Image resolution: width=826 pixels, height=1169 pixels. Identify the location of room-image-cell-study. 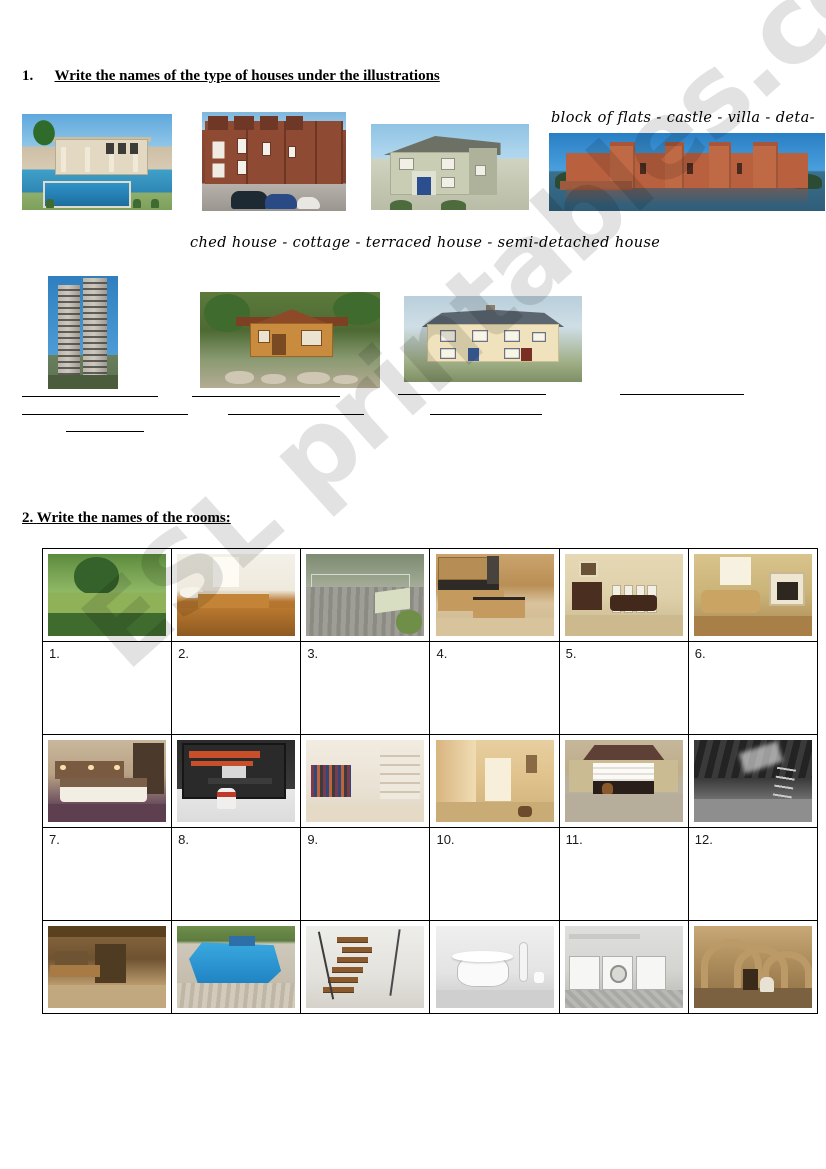
(236, 781).